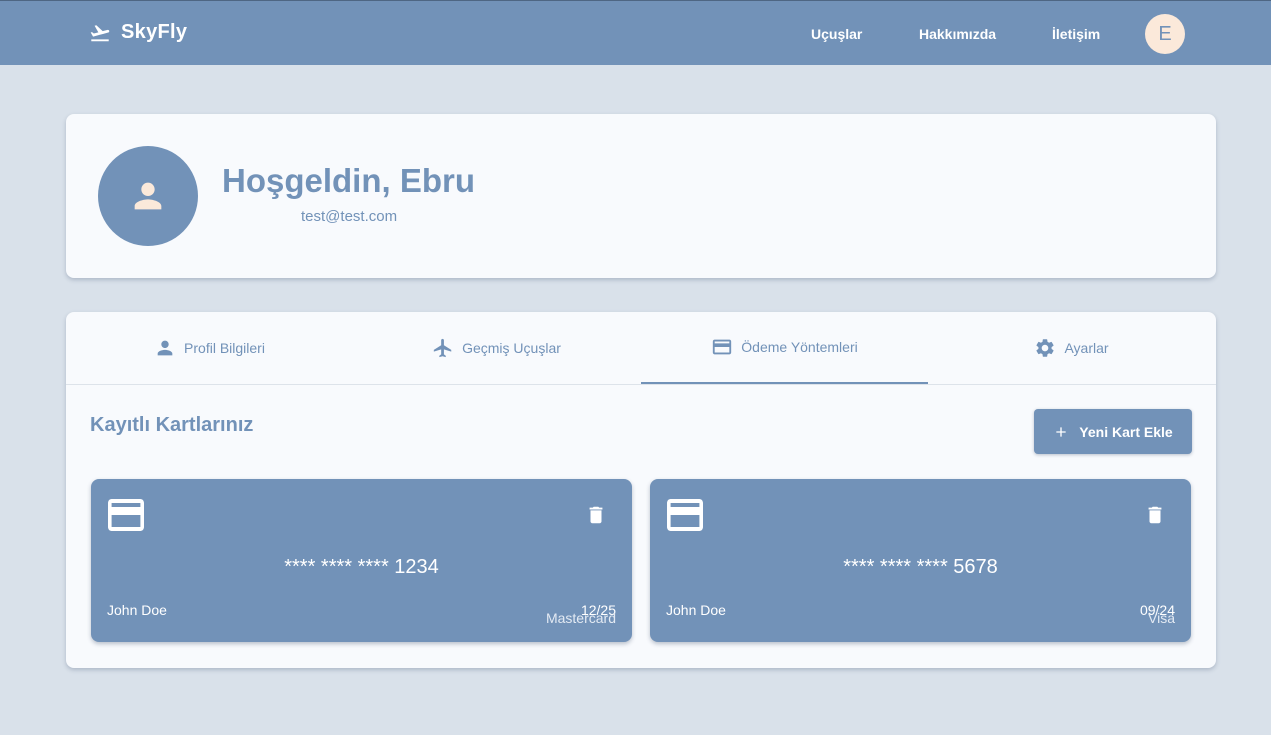  Describe the element at coordinates (920, 567) in the screenshot. I see `card-number: **** **** **** 5678` at that location.